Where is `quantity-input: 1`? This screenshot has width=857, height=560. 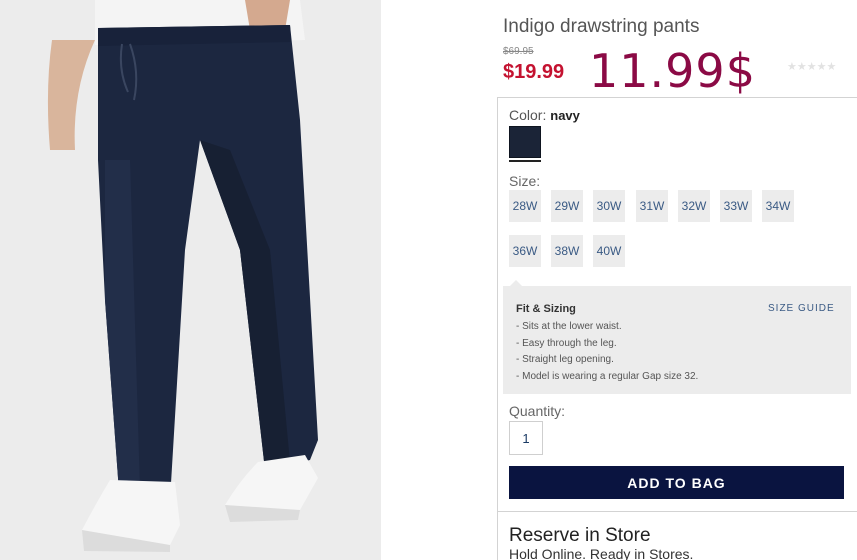 quantity-input: 1 is located at coordinates (526, 438).